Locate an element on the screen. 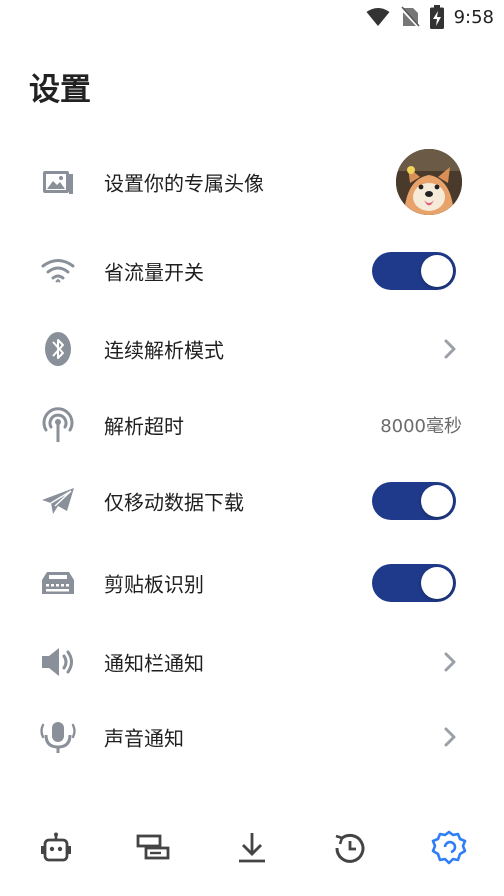  setting-row-avatar: 设置你的专属头像 is located at coordinates (252, 182).